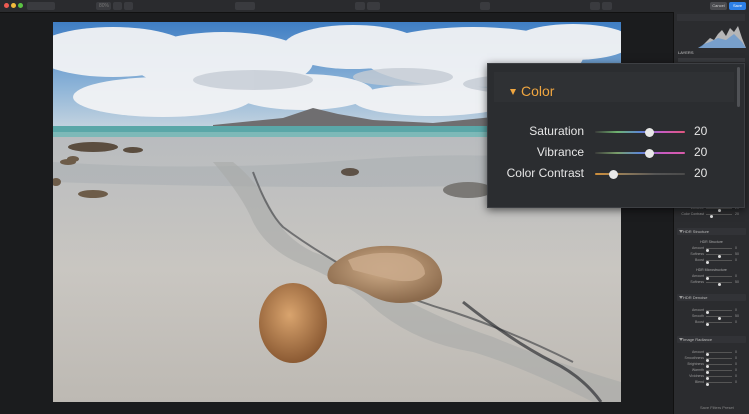 The height and width of the screenshot is (414, 749). I want to click on section-image-radiance: Image Radiance, so click(711, 339).